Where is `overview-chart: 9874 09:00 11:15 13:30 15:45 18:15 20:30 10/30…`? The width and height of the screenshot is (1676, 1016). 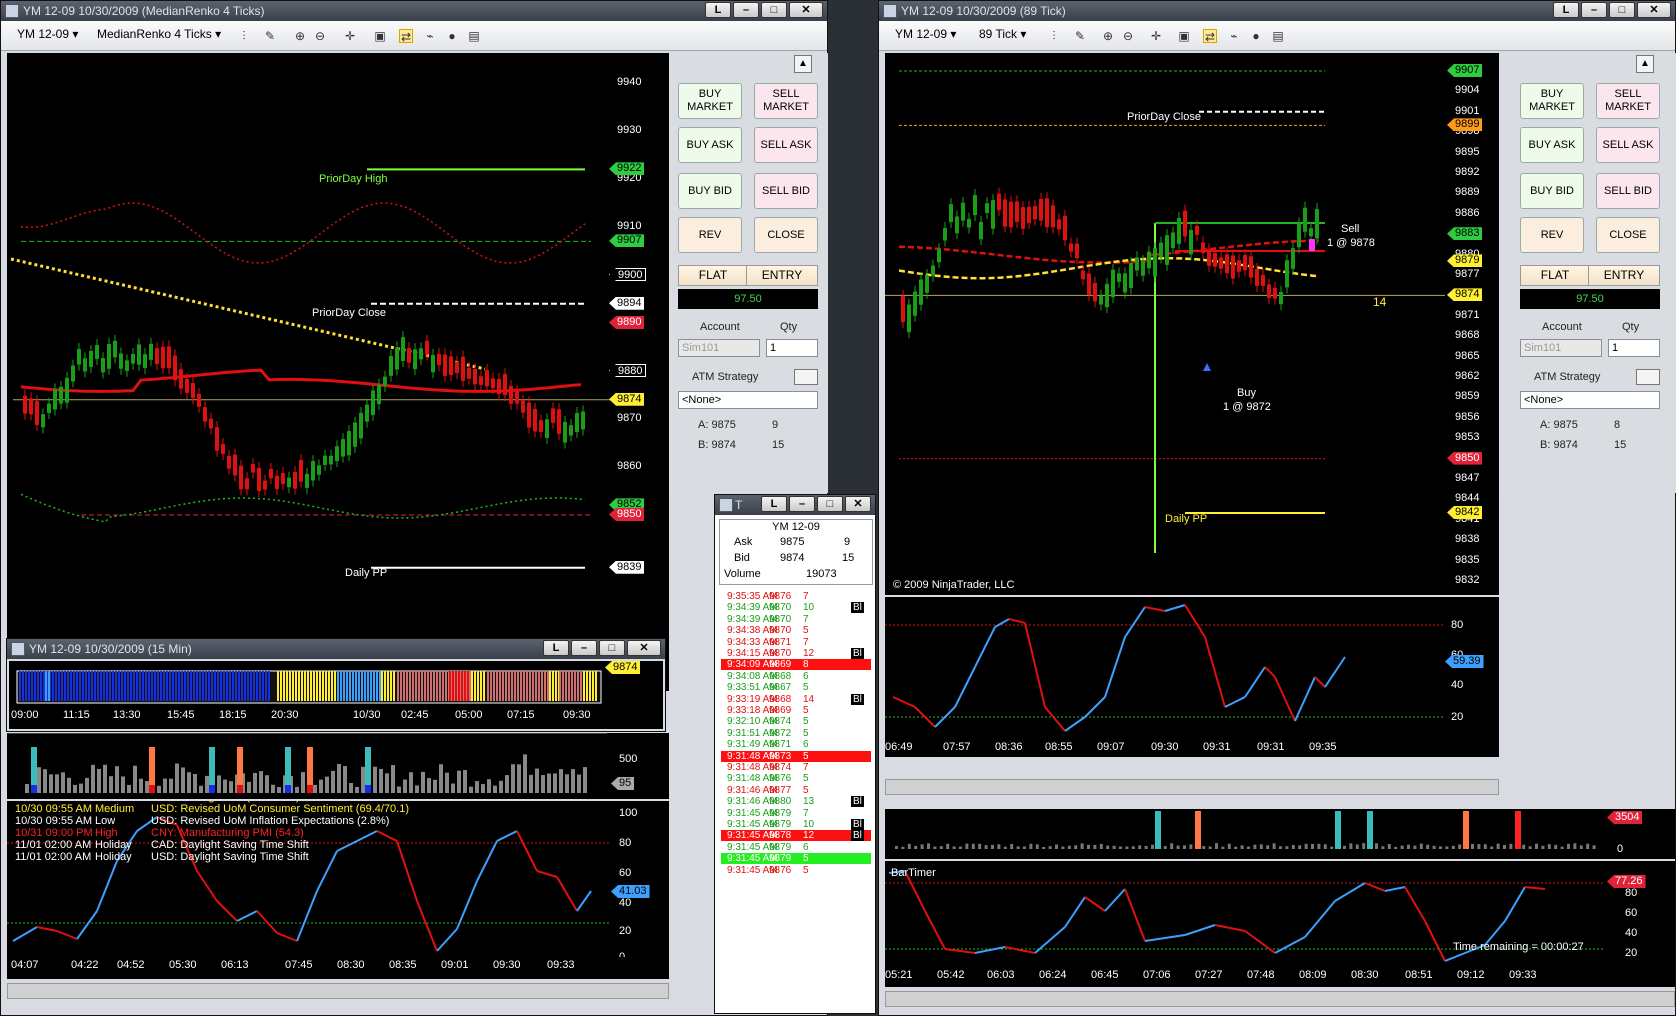 overview-chart: 9874 09:00 11:15 13:30 15:45 18:15 20:30 10/30… is located at coordinates (336, 695).